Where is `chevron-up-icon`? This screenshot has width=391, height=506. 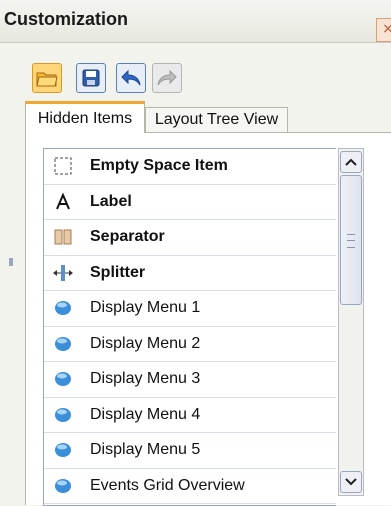
chevron-up-icon is located at coordinates (351, 162).